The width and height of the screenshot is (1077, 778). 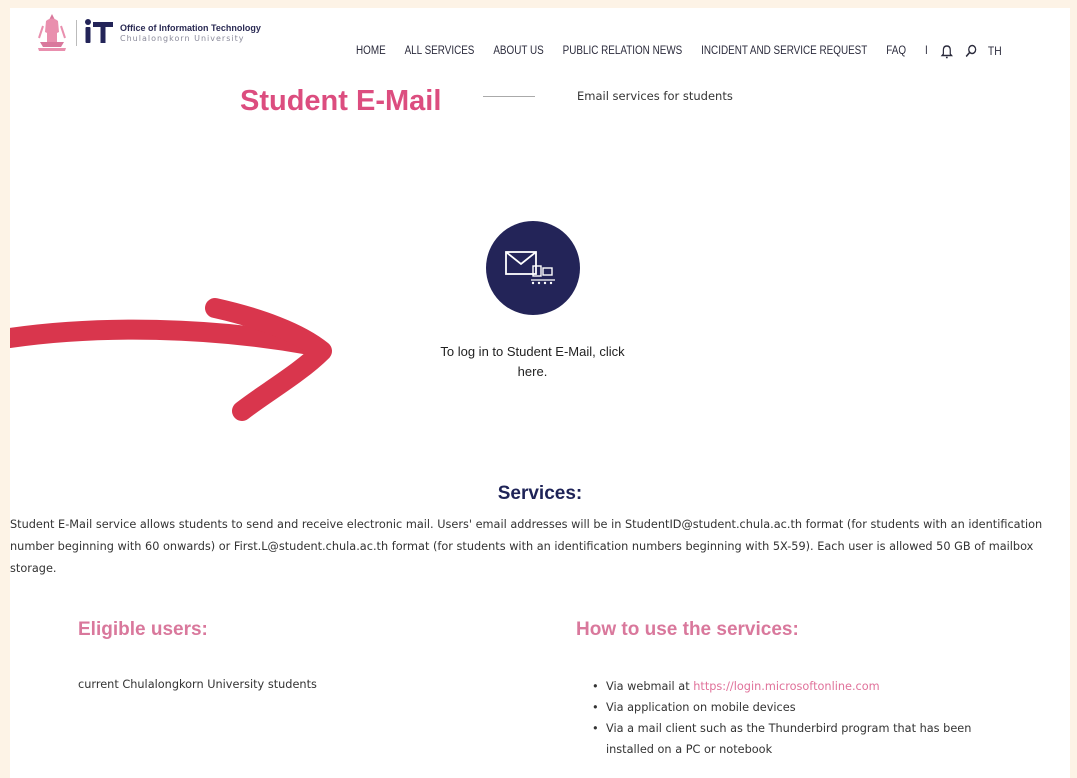 What do you see at coordinates (532, 362) in the screenshot?
I see `login-instruction: To log in to Student E-Mail, click here.` at bounding box center [532, 362].